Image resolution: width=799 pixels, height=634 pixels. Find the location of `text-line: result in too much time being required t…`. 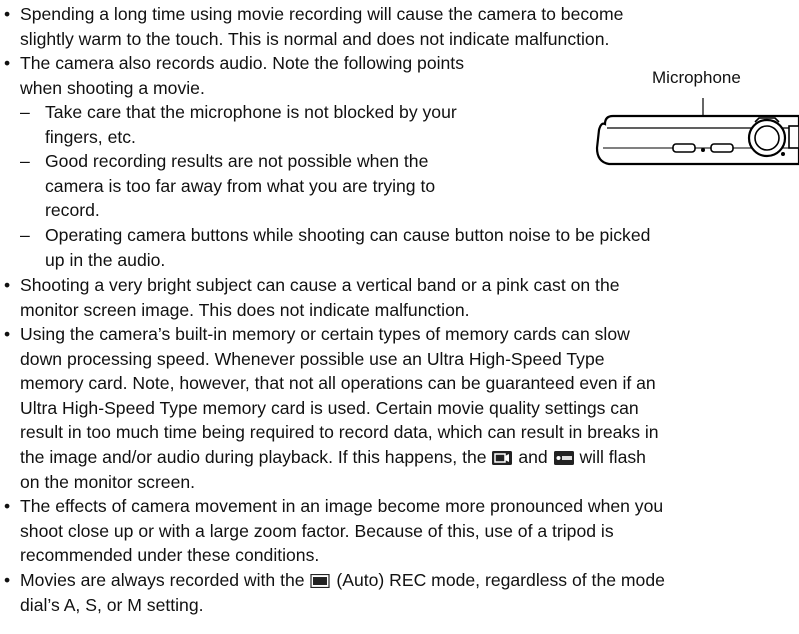

text-line: result in too much time being required t… is located at coordinates (339, 432).